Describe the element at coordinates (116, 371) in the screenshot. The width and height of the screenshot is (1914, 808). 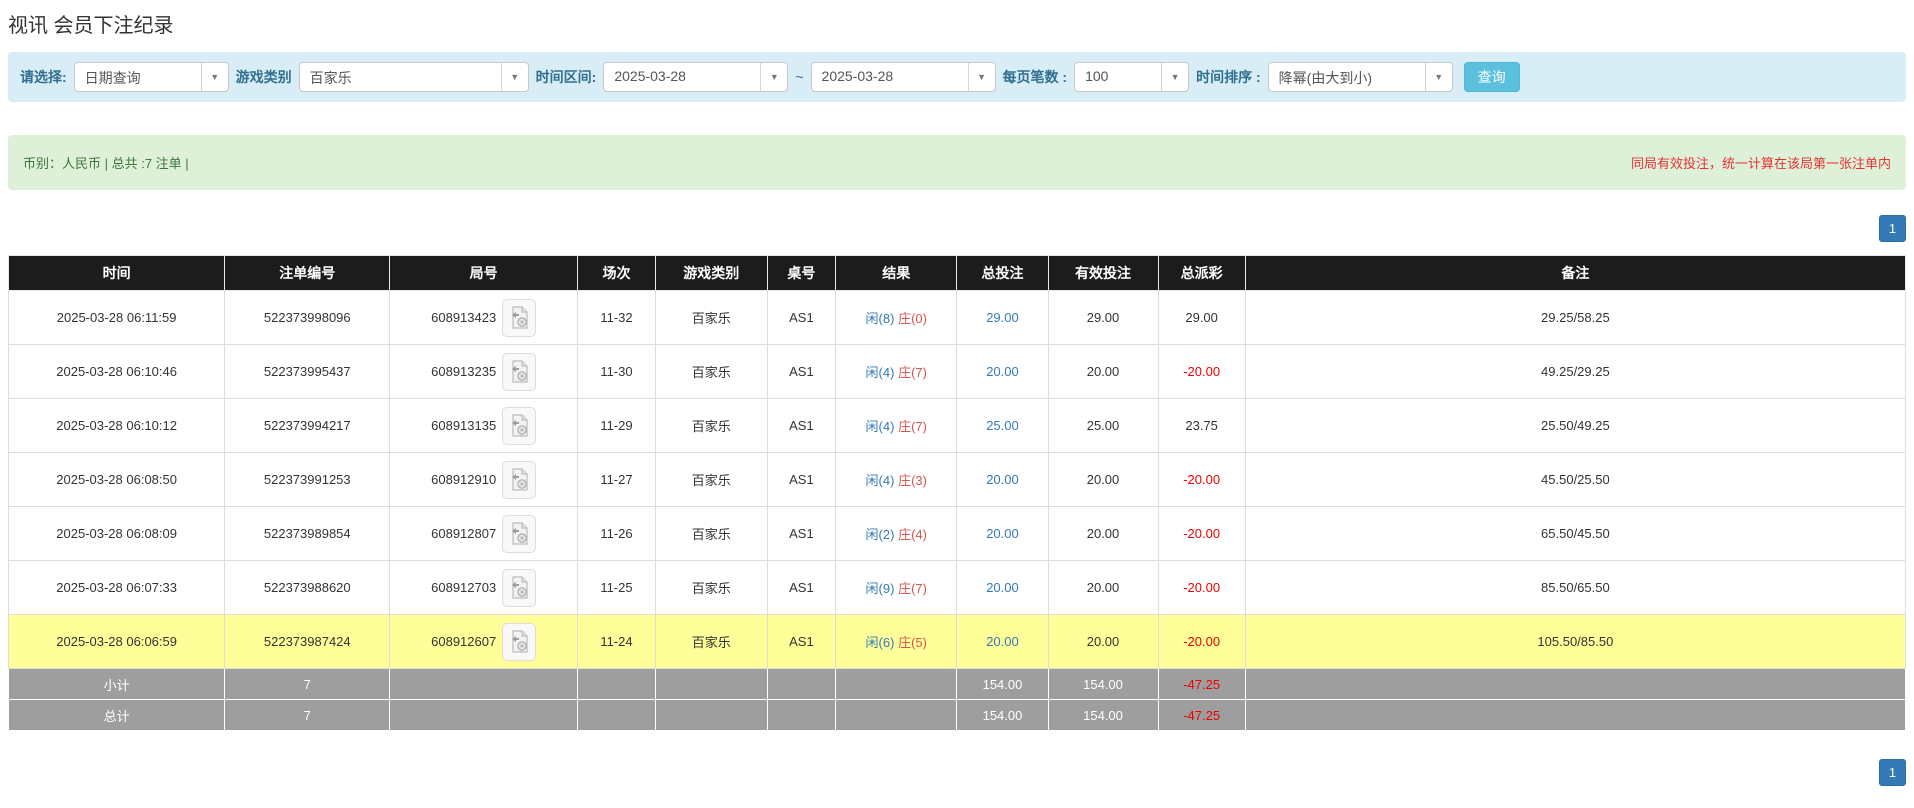
I see `time-cell: 2025-03-28 06:10:46` at that location.